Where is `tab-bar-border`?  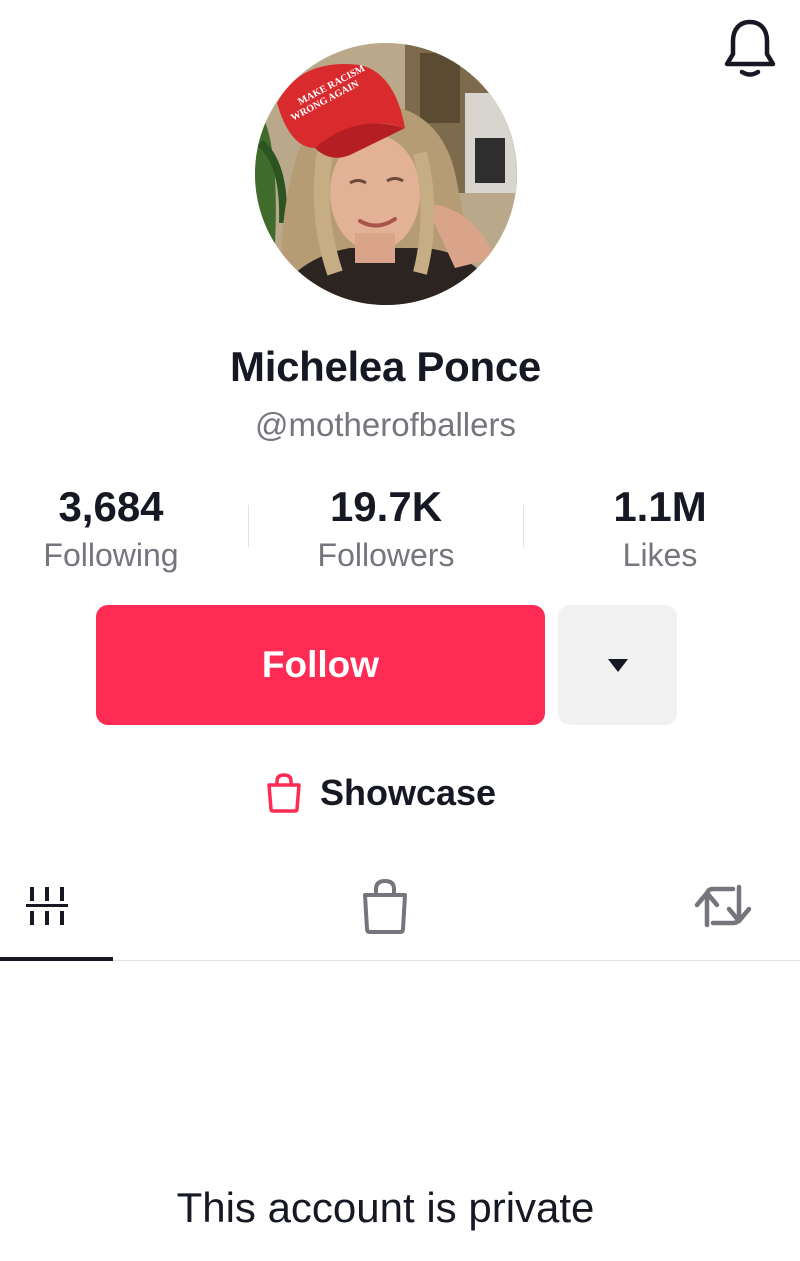
tab-bar-border is located at coordinates (400, 960).